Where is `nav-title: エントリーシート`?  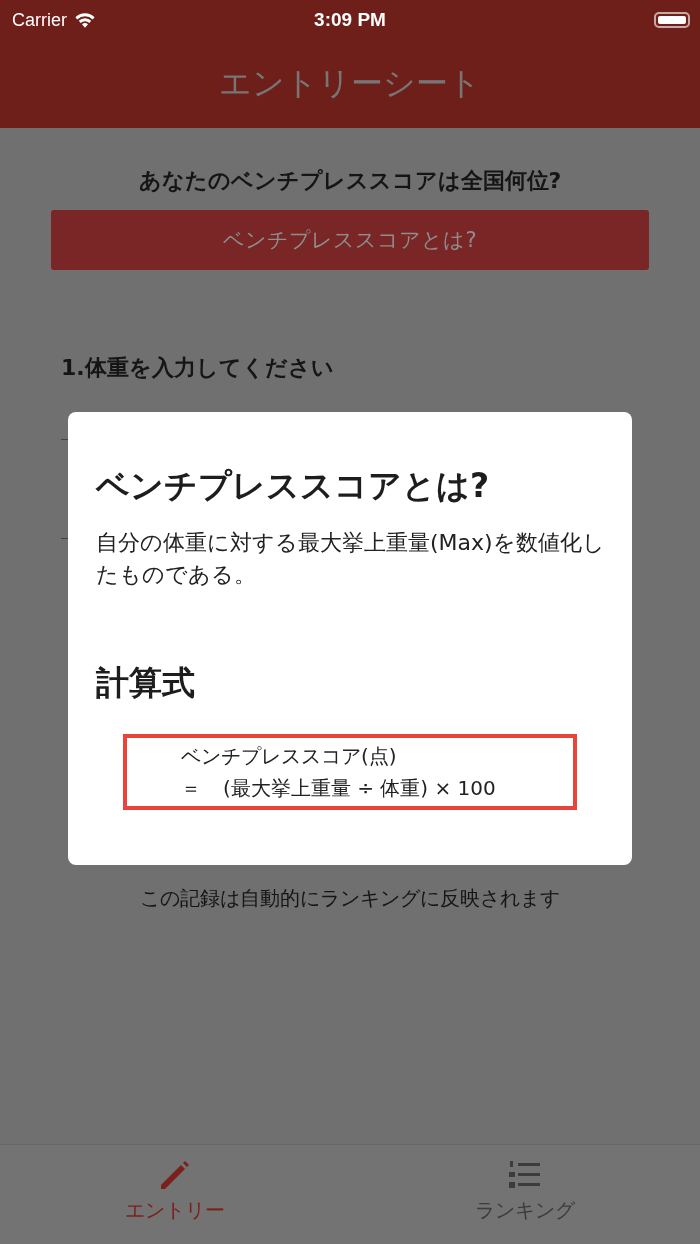 nav-title: エントリーシート is located at coordinates (350, 83).